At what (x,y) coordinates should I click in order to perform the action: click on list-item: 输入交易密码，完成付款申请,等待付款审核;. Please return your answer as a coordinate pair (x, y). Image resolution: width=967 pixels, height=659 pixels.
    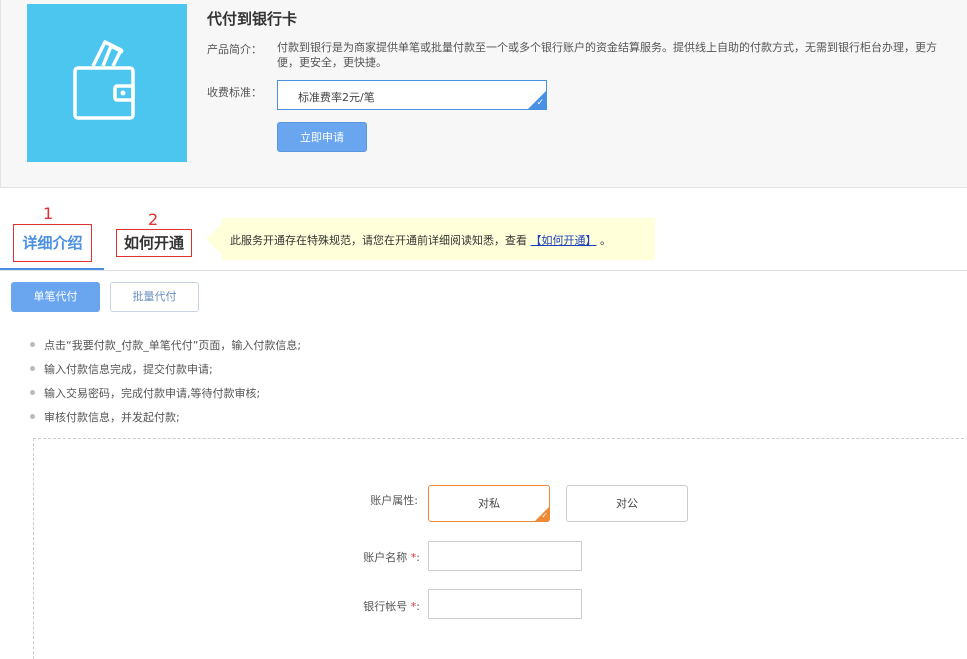
    Looking at the image, I should click on (165, 397).